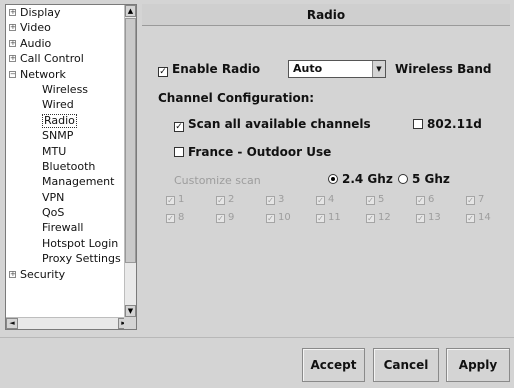  Describe the element at coordinates (179, 127) in the screenshot. I see `scan-all-check-icon: ✓` at that location.